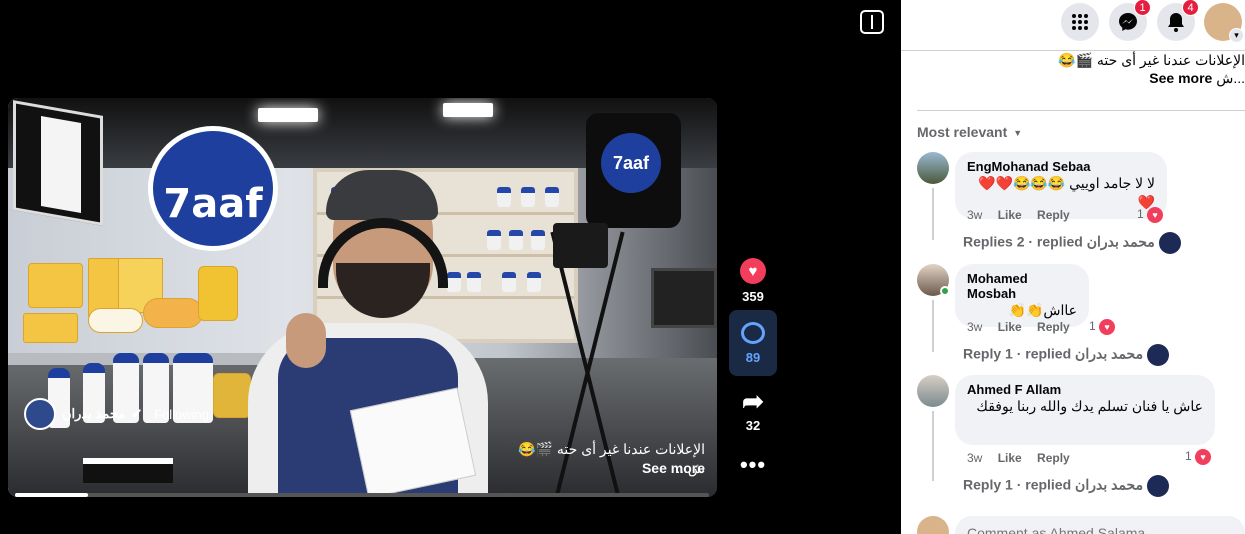 The height and width of the screenshot is (534, 1245). I want to click on commenter-name: EngMohanad Sebaa, so click(1061, 166).